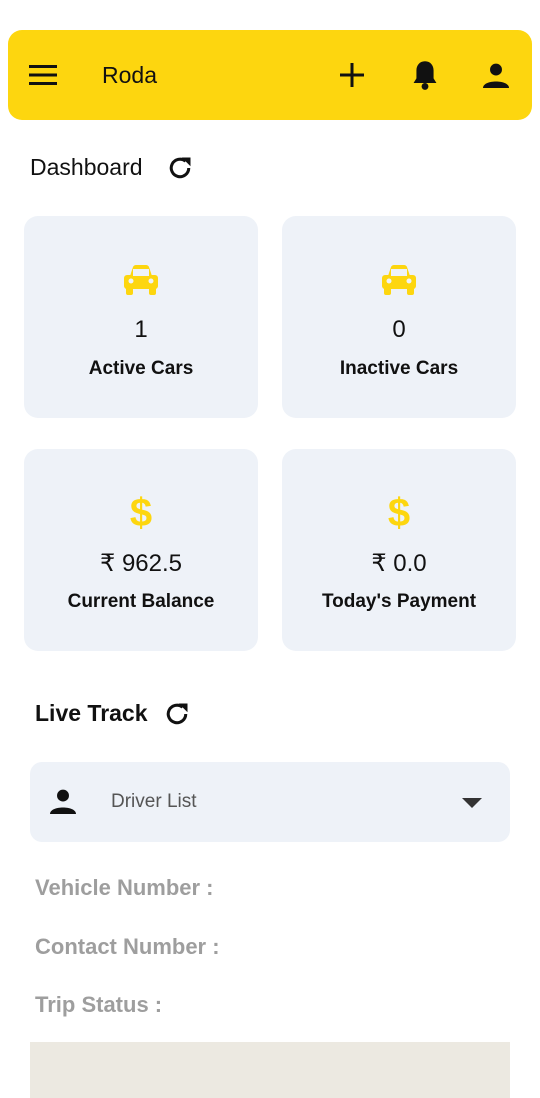  Describe the element at coordinates (141, 601) in the screenshot. I see `current-balance-label: Current Balance` at that location.